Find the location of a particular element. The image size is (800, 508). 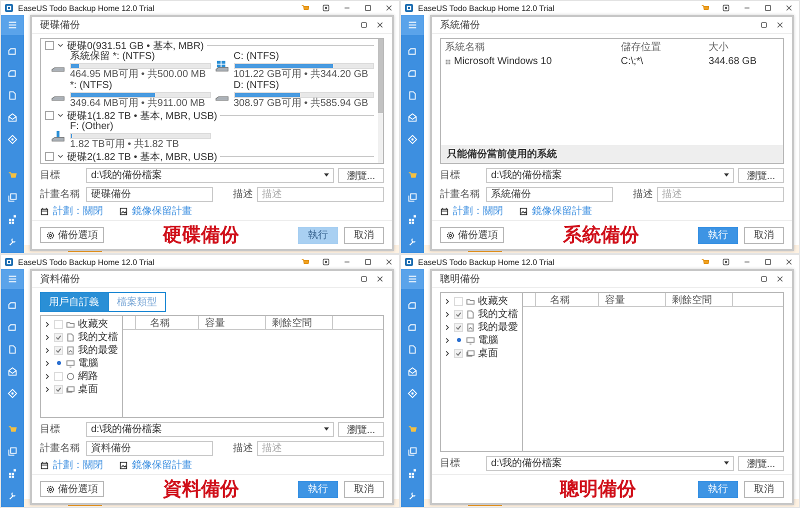

tree-item: 我的最愛 is located at coordinates (498, 327).